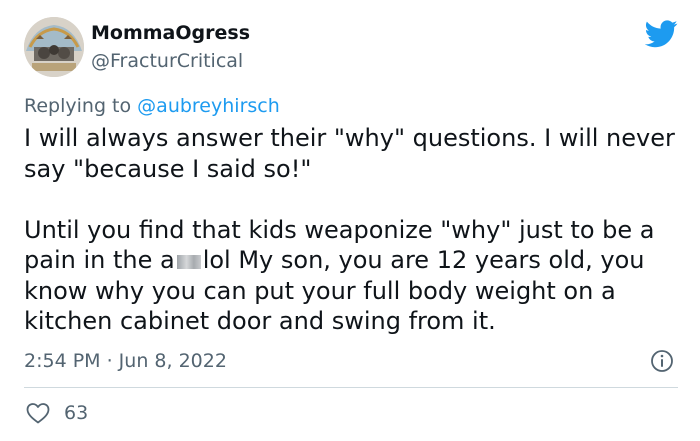 Image resolution: width=700 pixels, height=441 pixels. What do you see at coordinates (188, 262) in the screenshot?
I see `censored-word` at bounding box center [188, 262].